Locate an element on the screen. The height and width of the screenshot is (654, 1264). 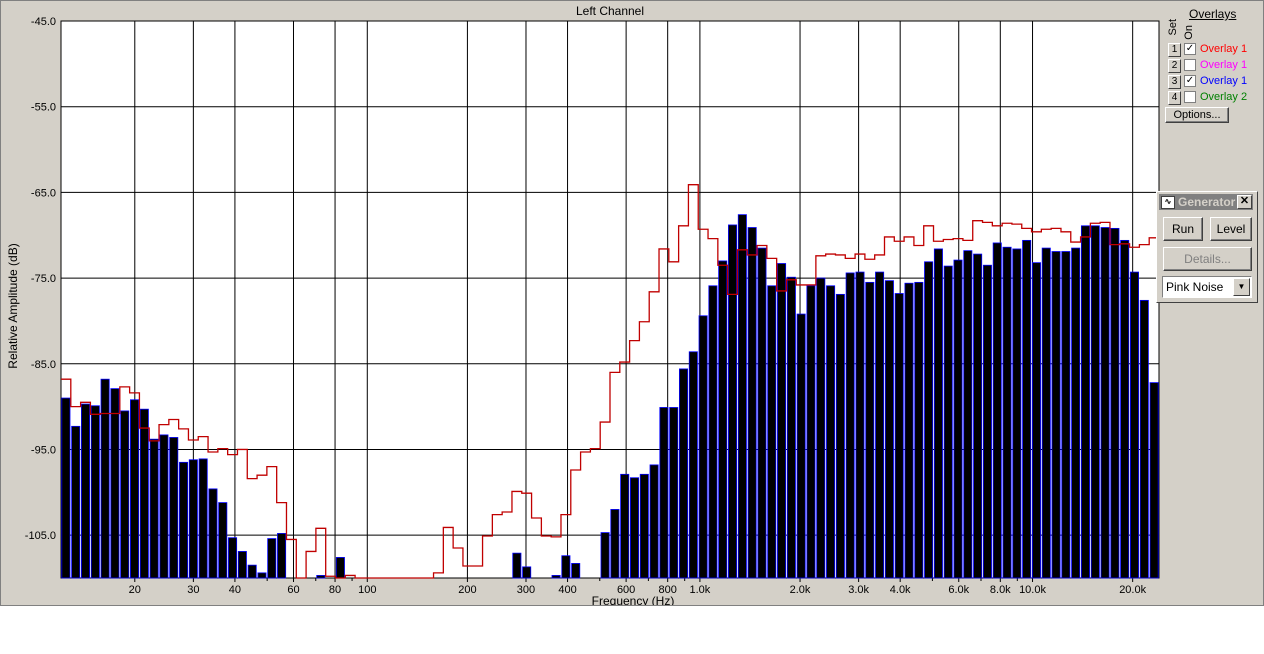
overlay-row: 2 Overlay 1 is located at coordinates (1215, 66).